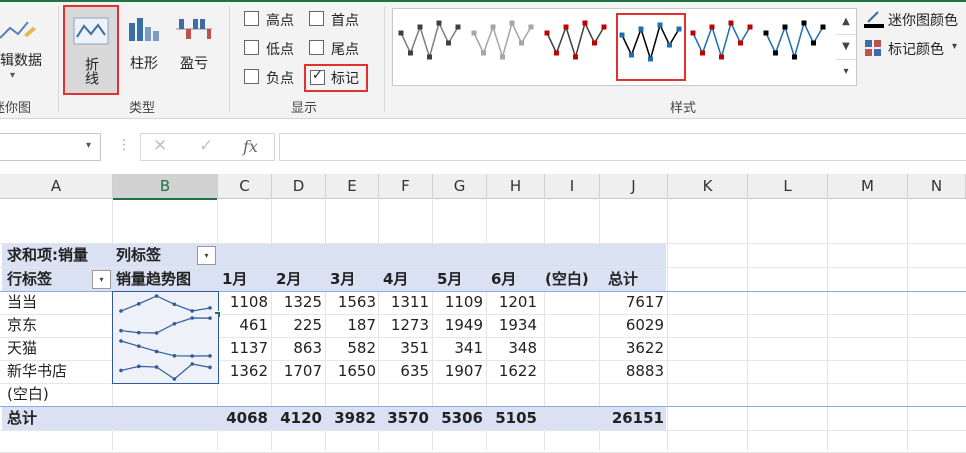 The height and width of the screenshot is (453, 966). What do you see at coordinates (846, 71) in the screenshot?
I see `gallery-more-button: ▾` at bounding box center [846, 71].